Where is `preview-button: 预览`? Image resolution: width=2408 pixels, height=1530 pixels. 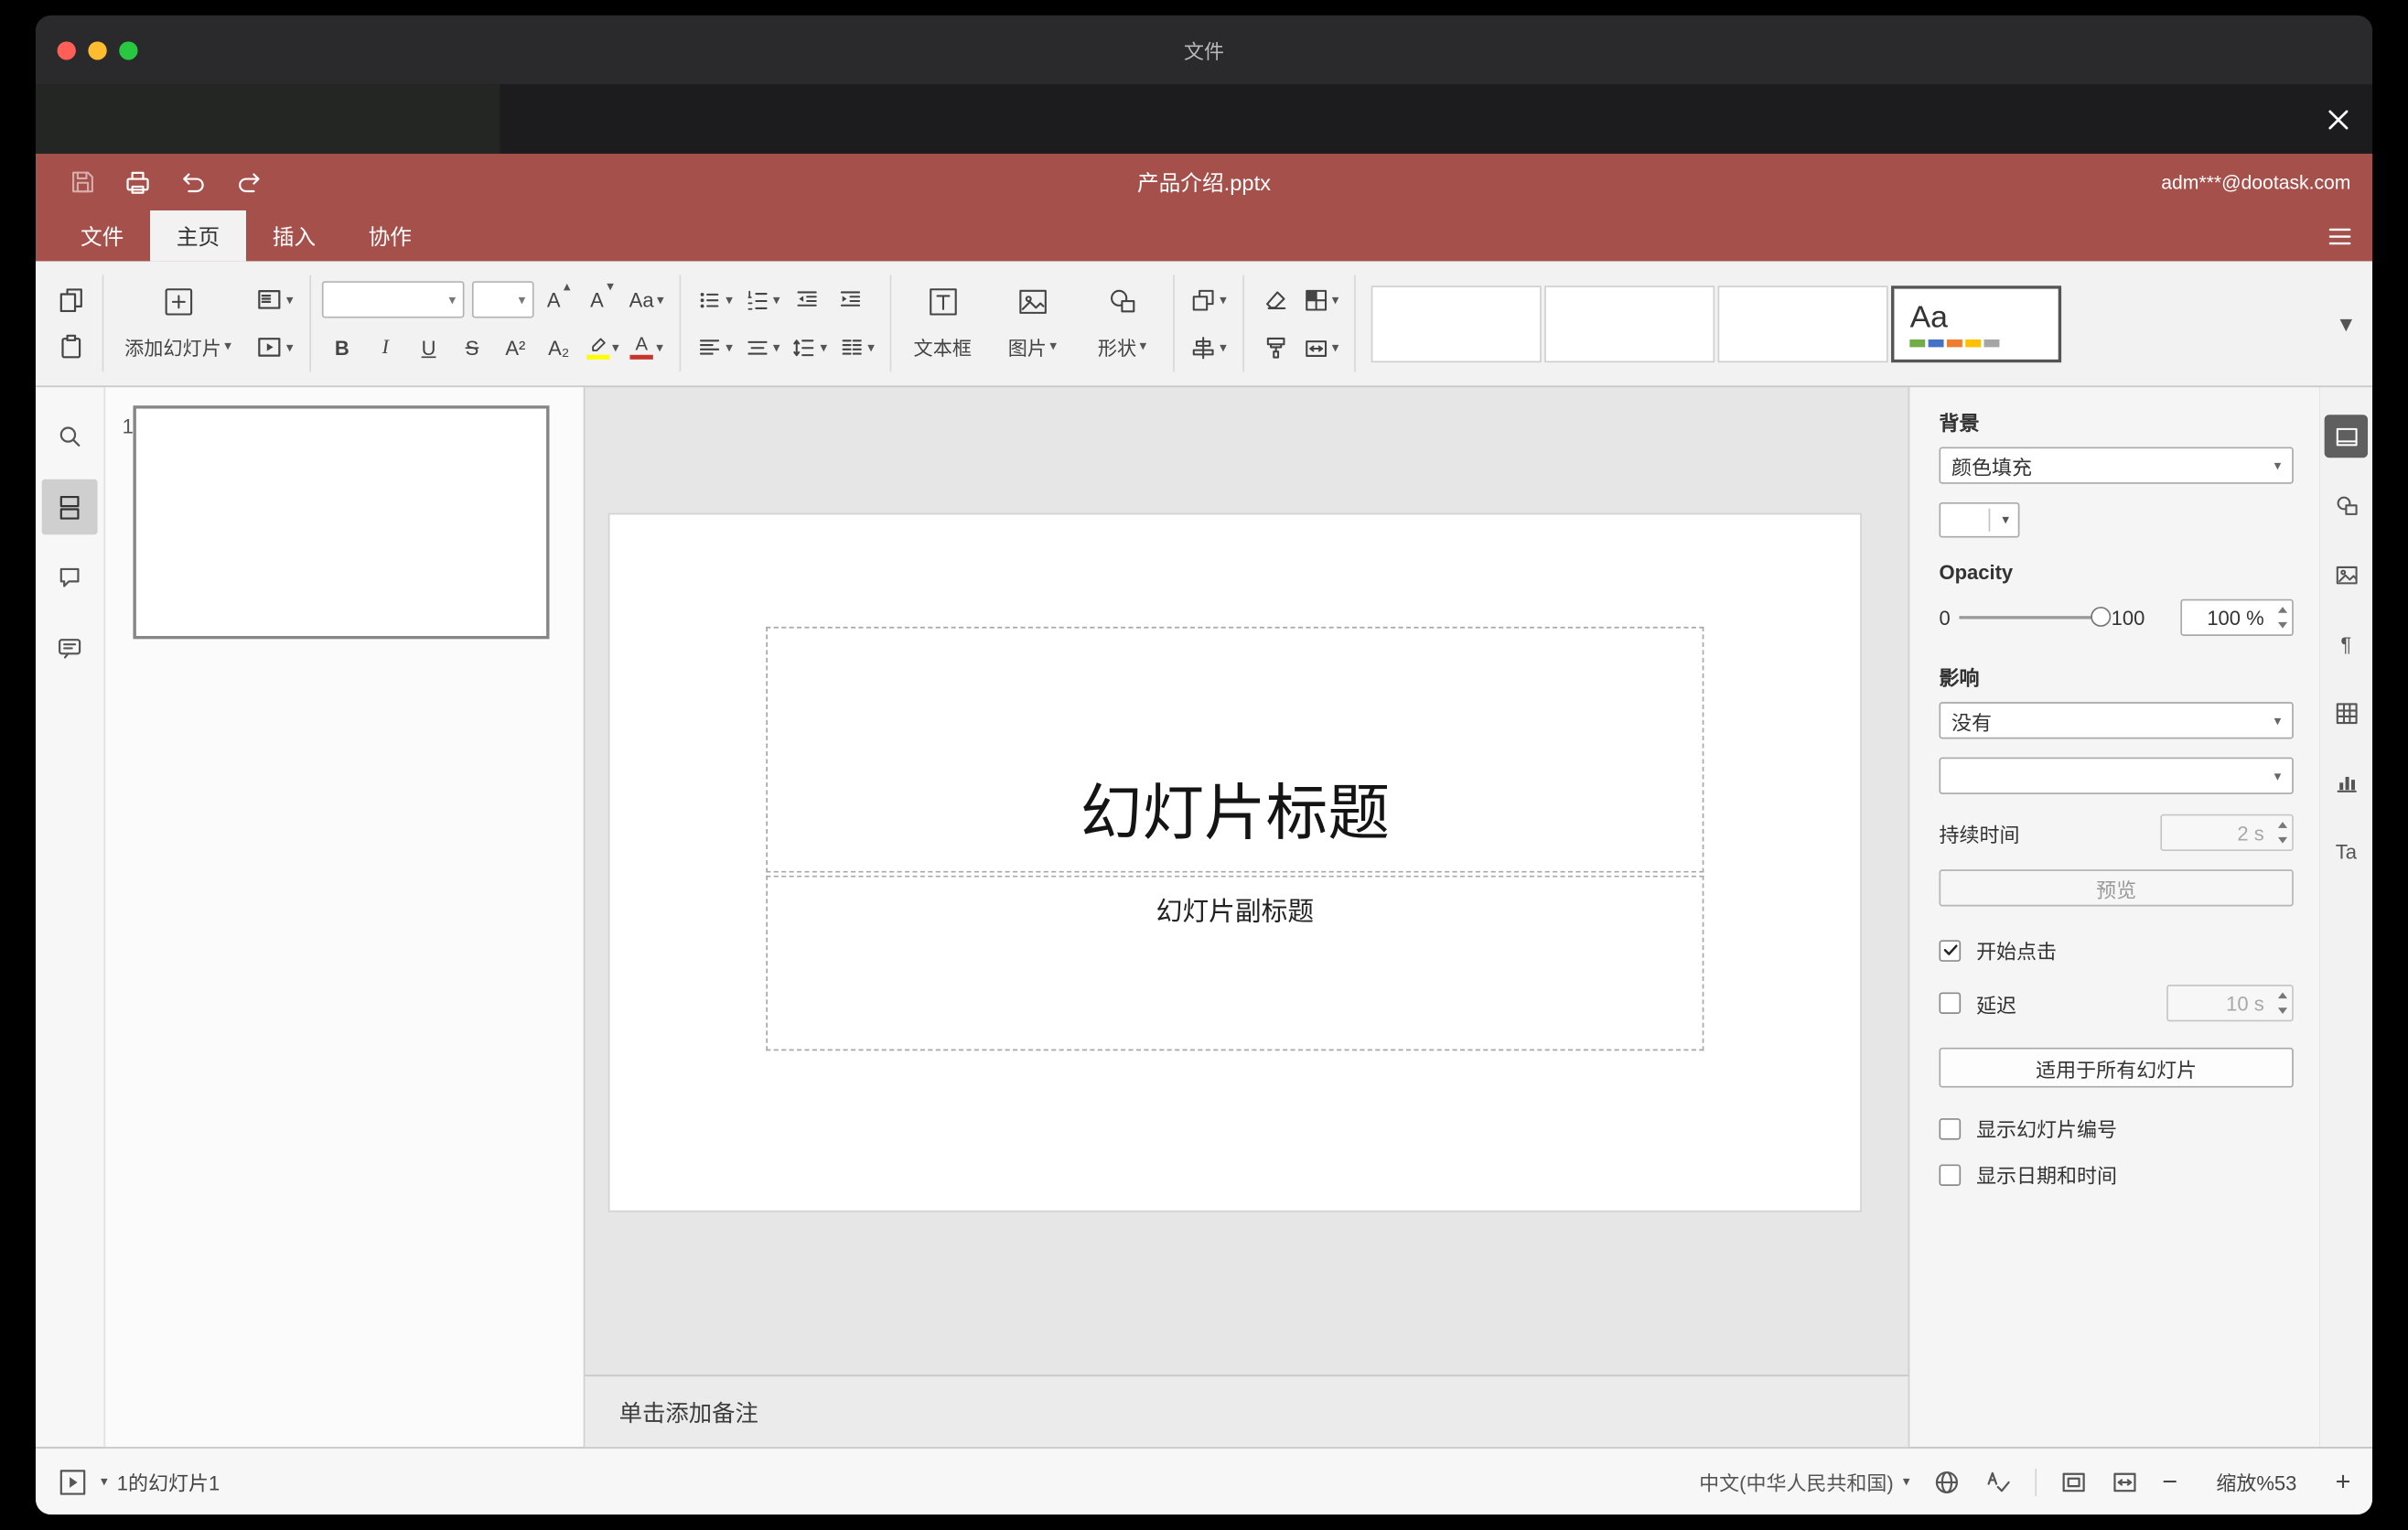
preview-button: 预览 is located at coordinates (2116, 888).